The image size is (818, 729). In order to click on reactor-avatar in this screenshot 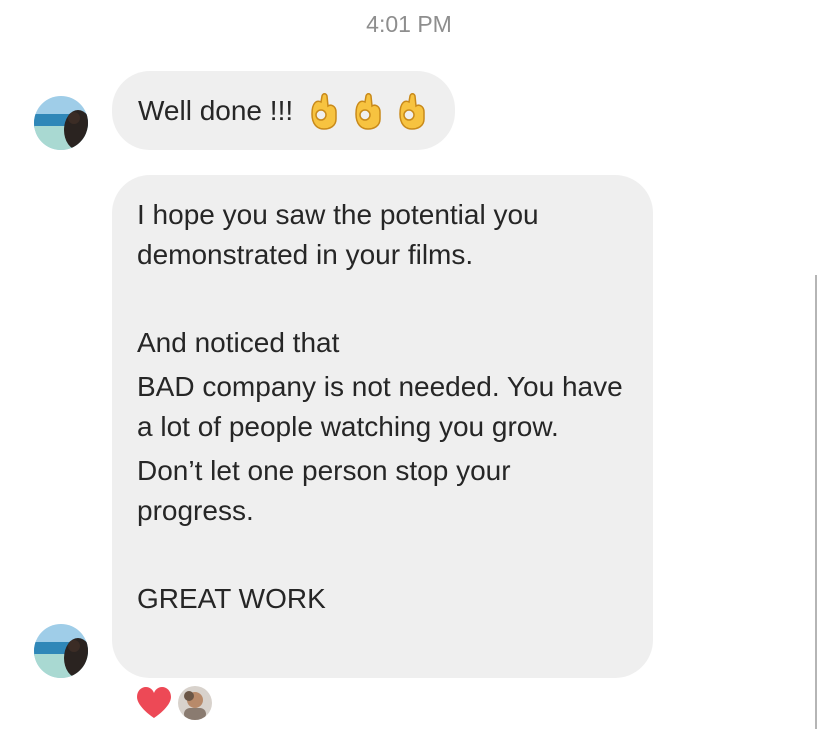, I will do `click(195, 703)`.